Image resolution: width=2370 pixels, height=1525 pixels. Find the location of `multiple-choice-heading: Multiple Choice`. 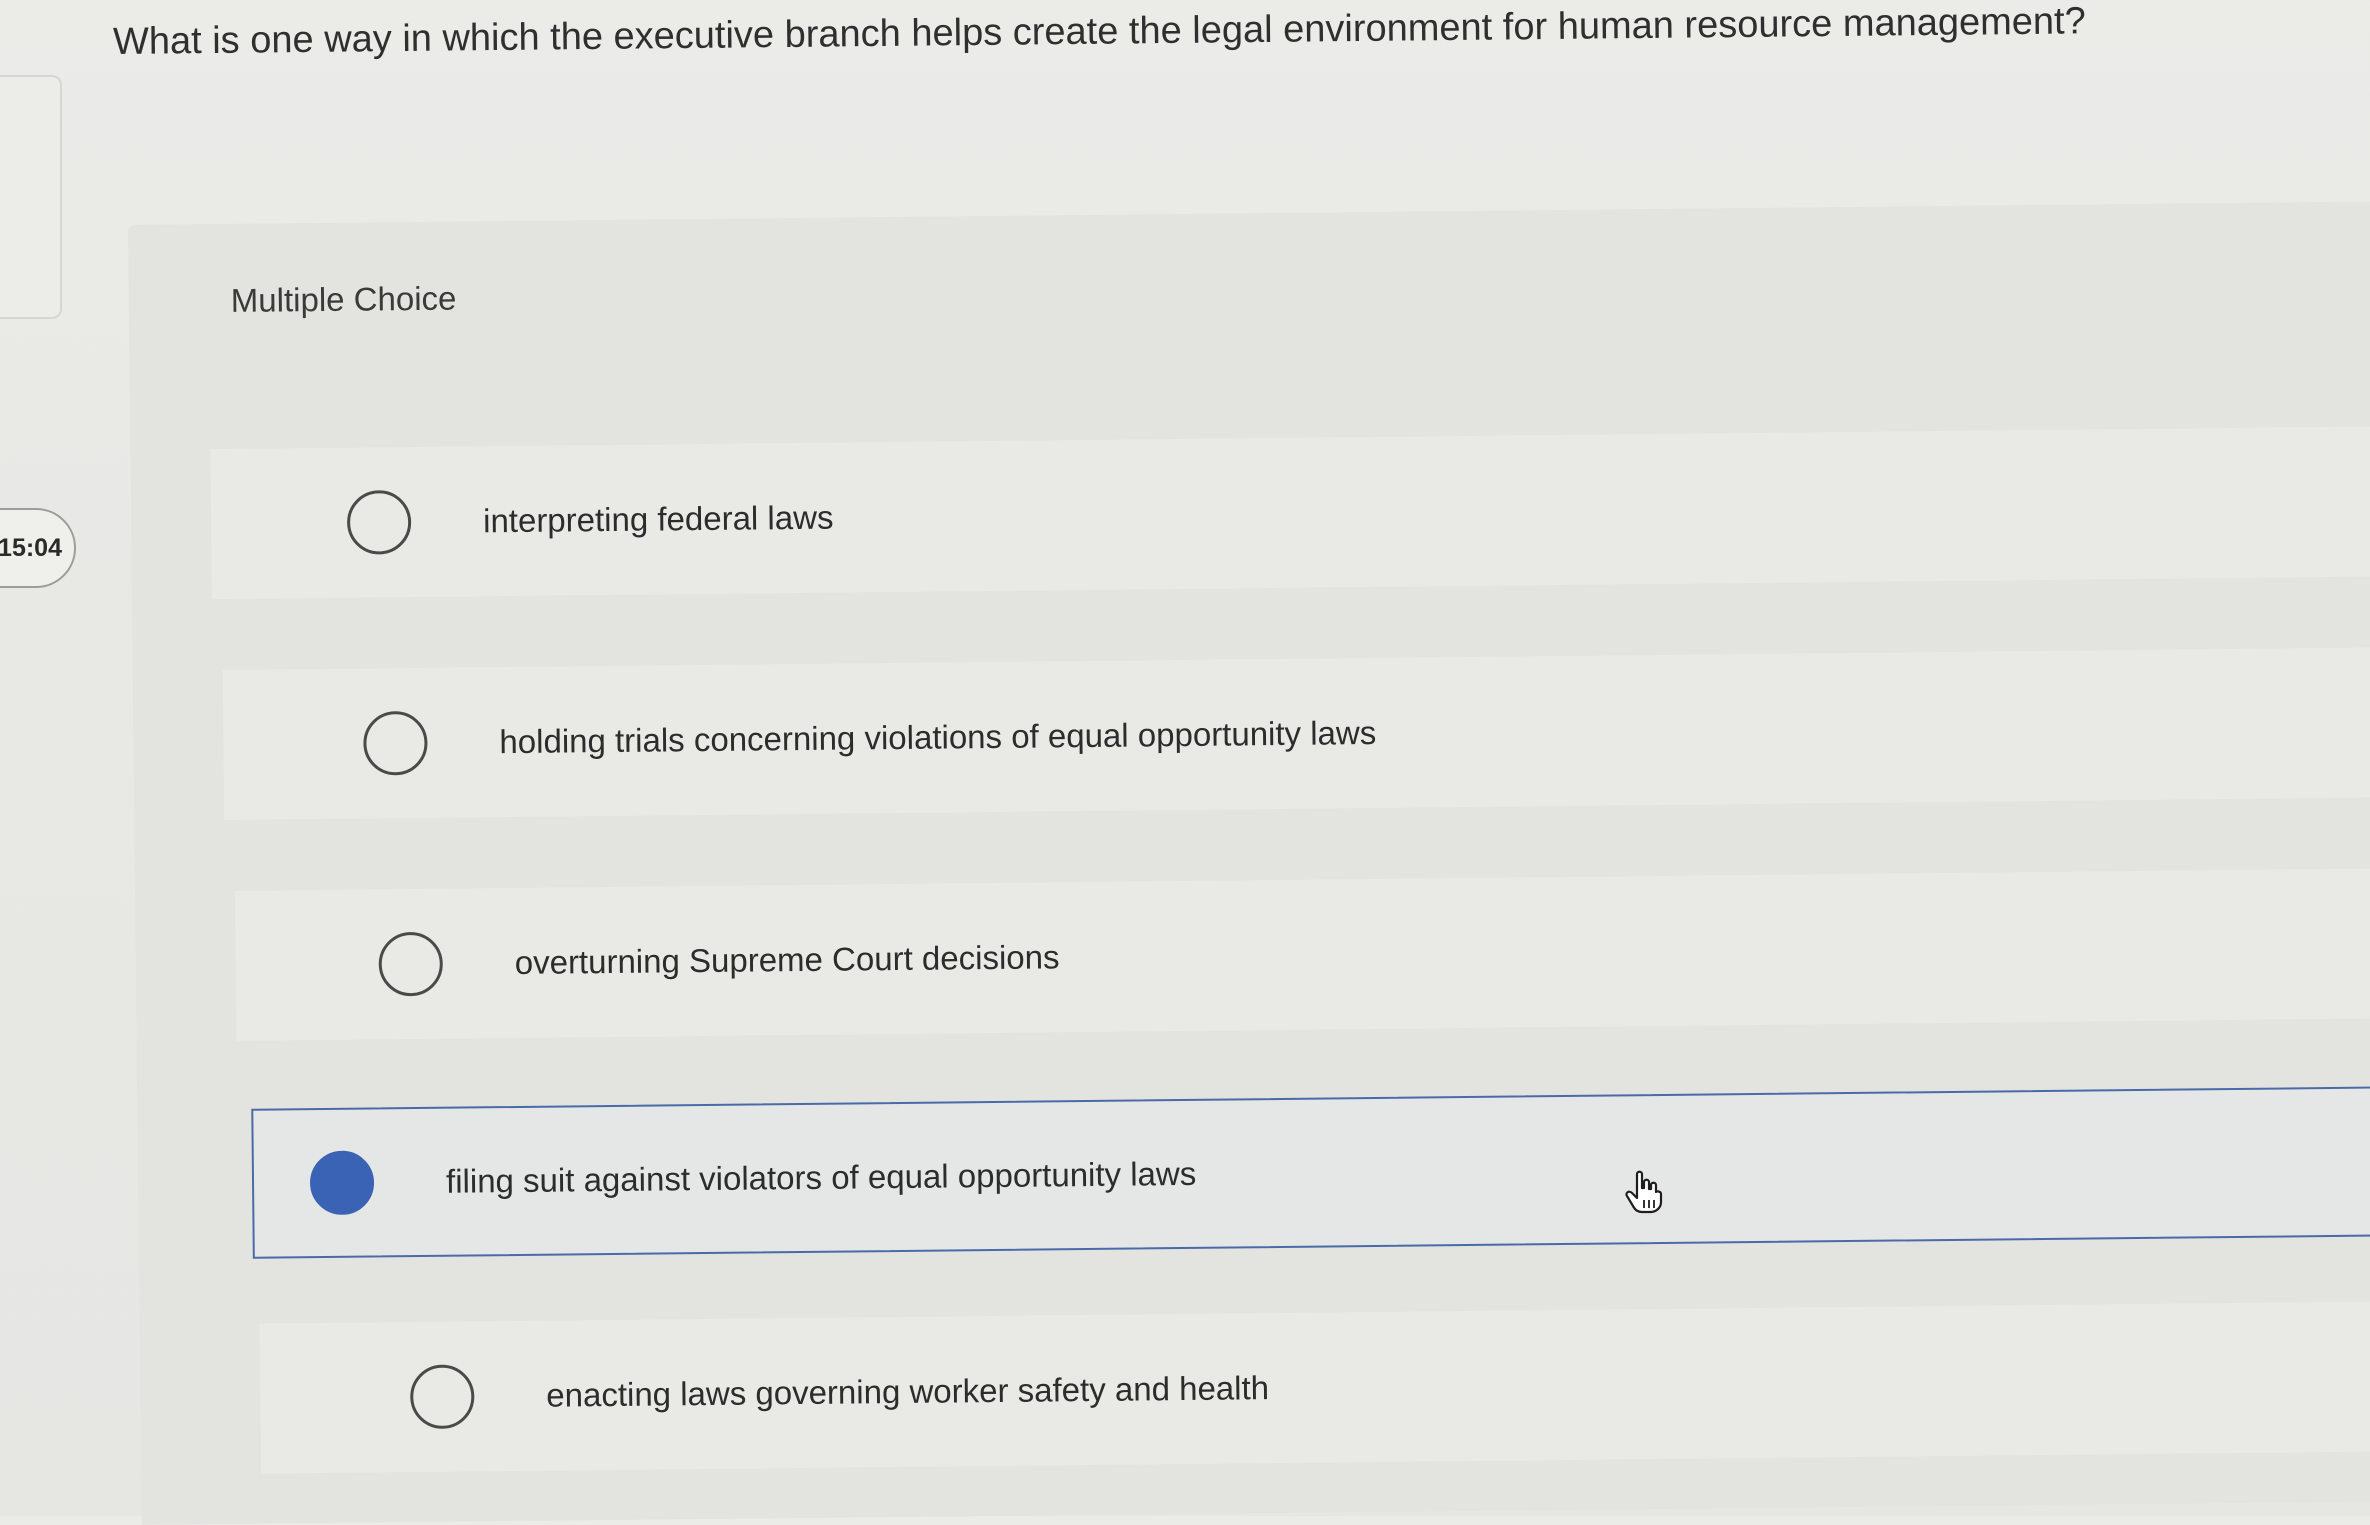

multiple-choice-heading: Multiple Choice is located at coordinates (343, 299).